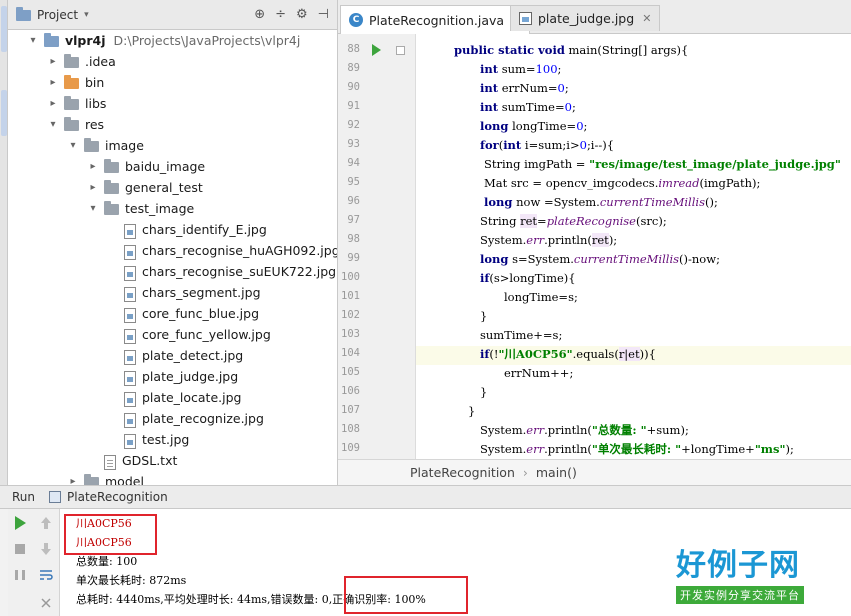  I want to click on tree-item: ▸ general_test, so click(105, 187).